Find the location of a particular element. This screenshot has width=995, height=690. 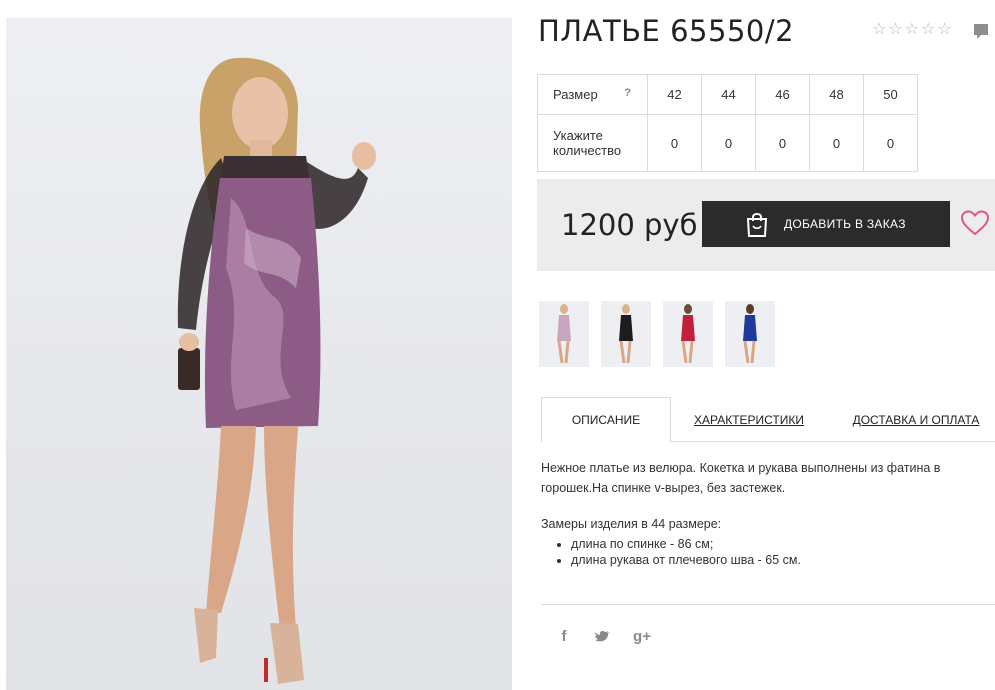

comment-icon is located at coordinates (981, 32).